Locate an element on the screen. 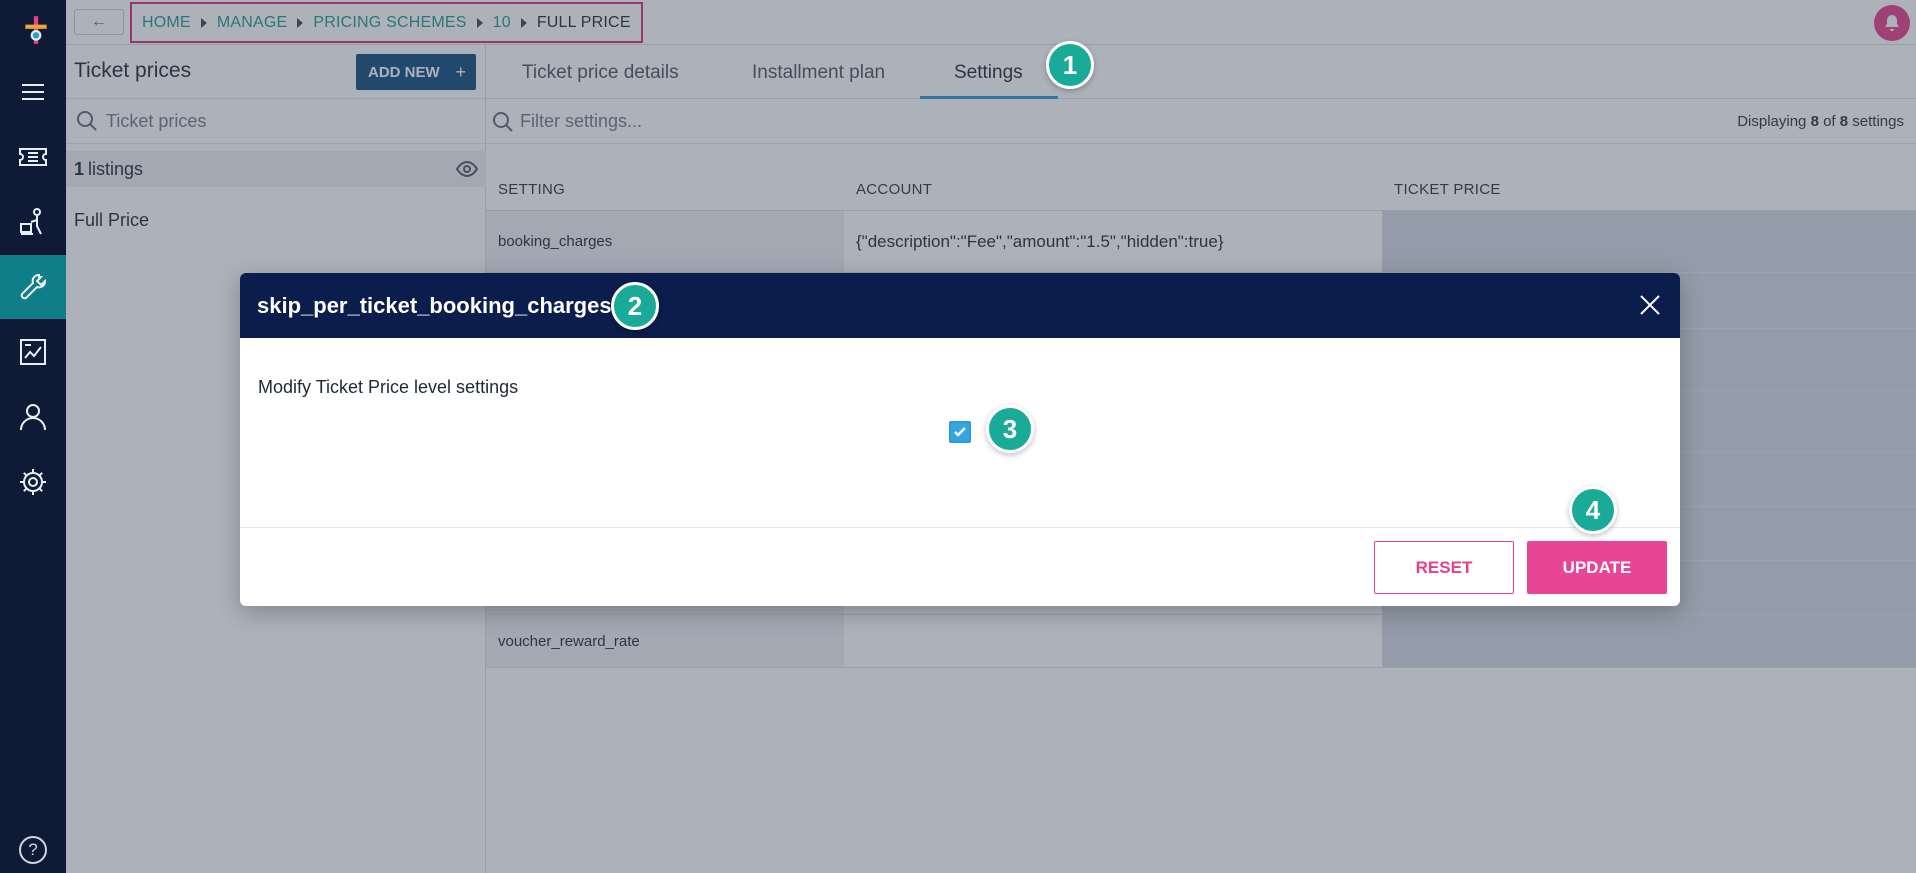  wrench-icon is located at coordinates (33, 287).